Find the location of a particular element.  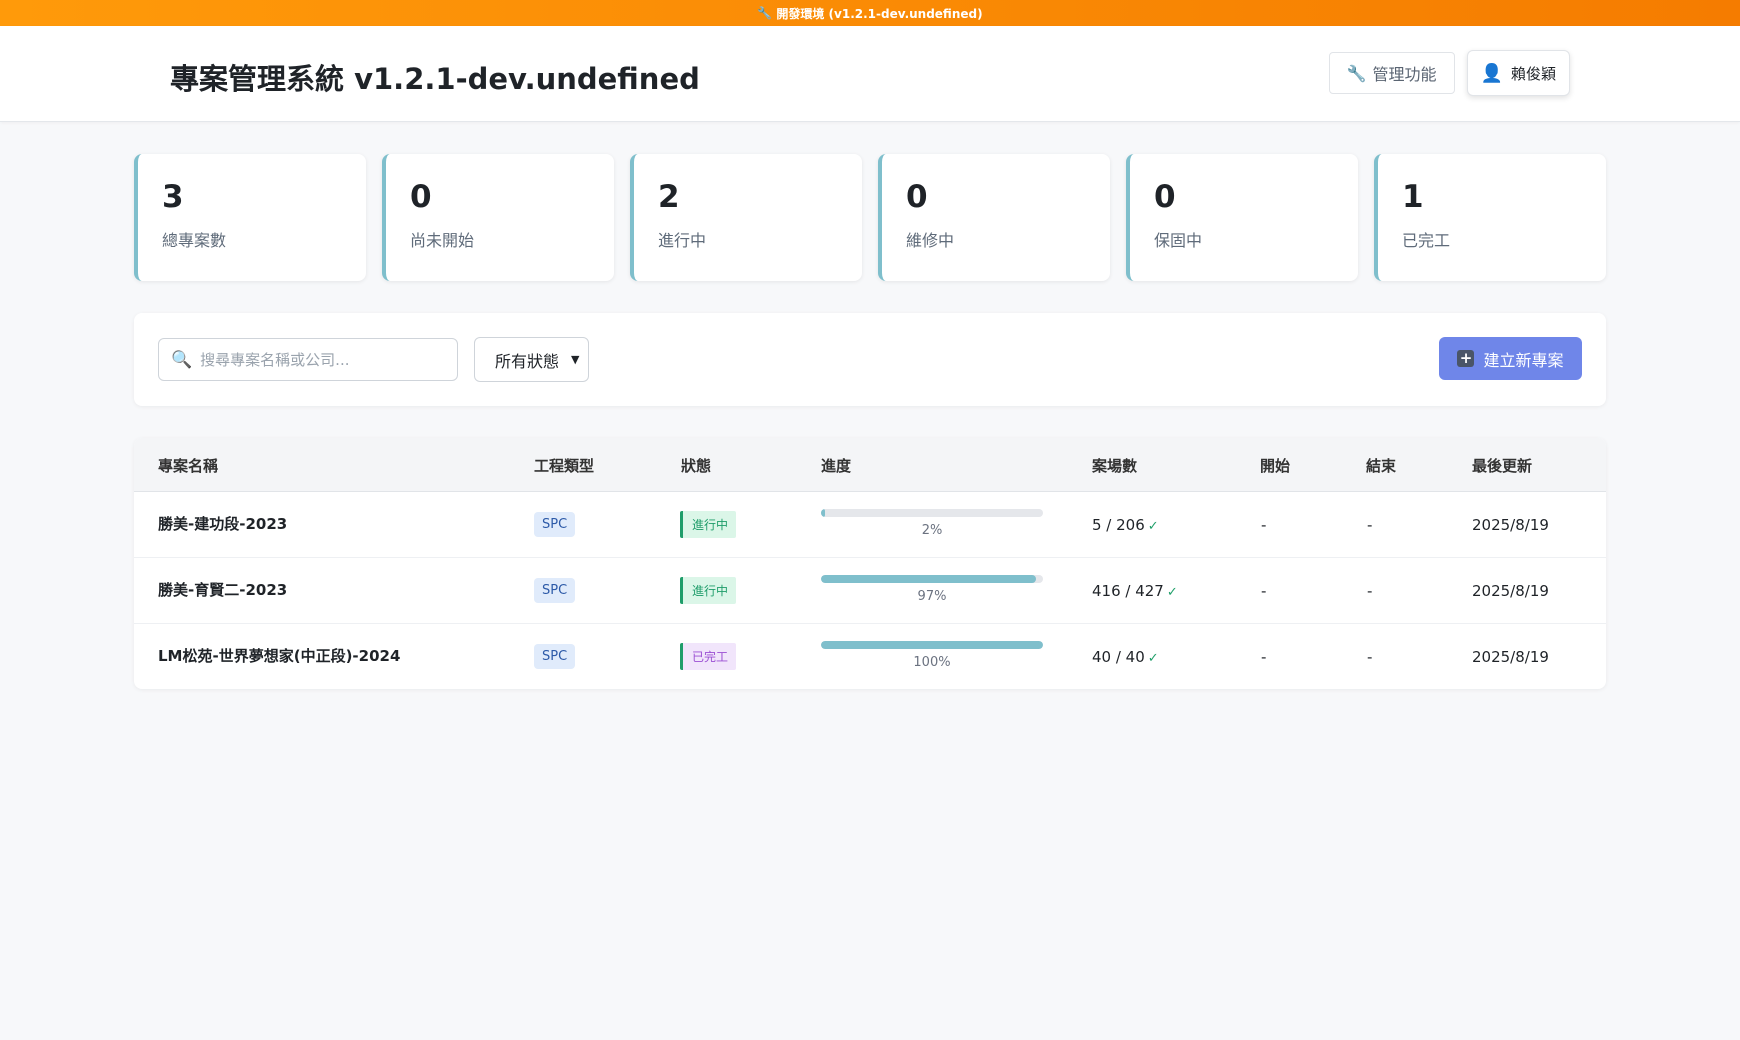

plus-icon: + is located at coordinates (1466, 358).